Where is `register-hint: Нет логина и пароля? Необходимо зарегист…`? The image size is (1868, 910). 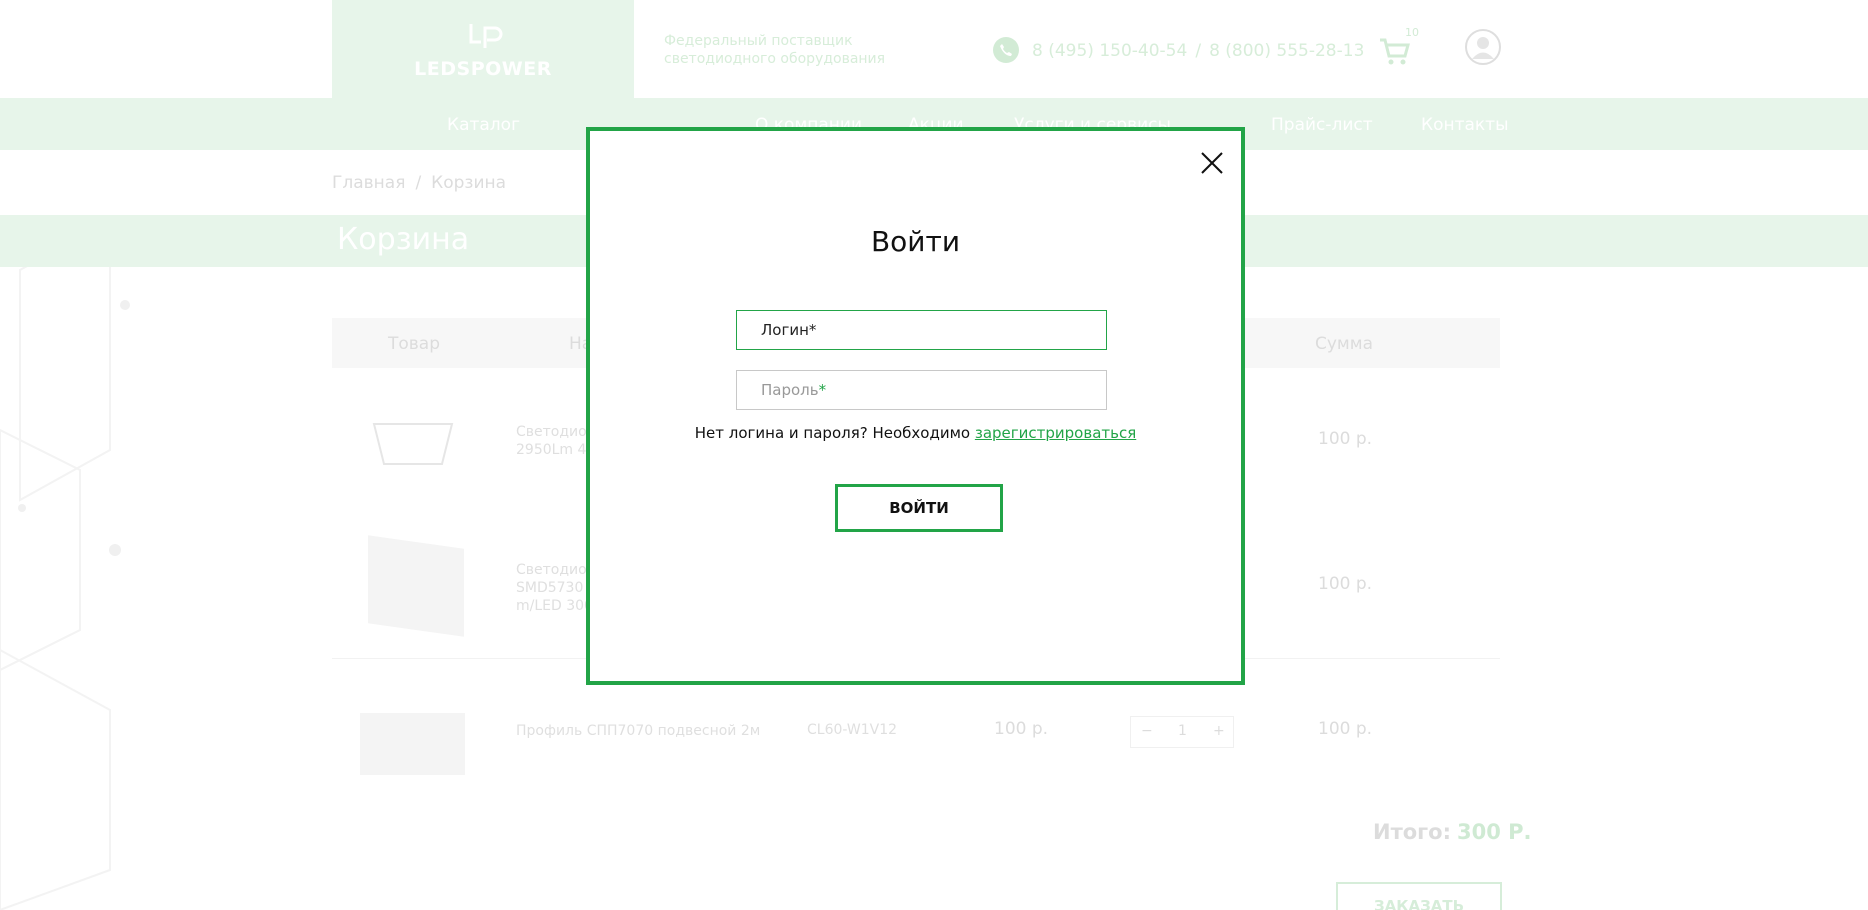
register-hint: Нет логина и пароля? Необходимо зарегист… is located at coordinates (915, 433).